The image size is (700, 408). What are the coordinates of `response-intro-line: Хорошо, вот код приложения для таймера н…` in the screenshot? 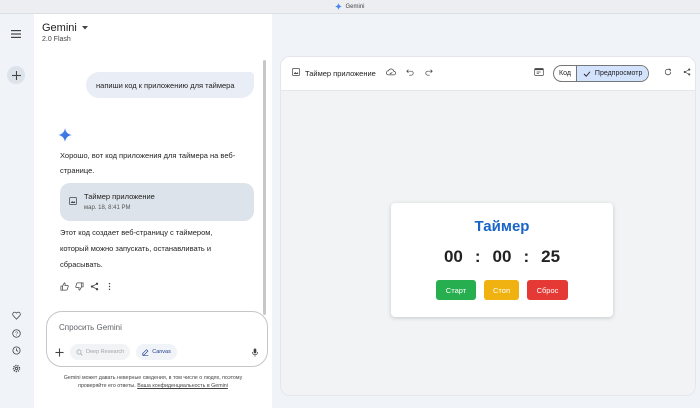 It's located at (148, 155).